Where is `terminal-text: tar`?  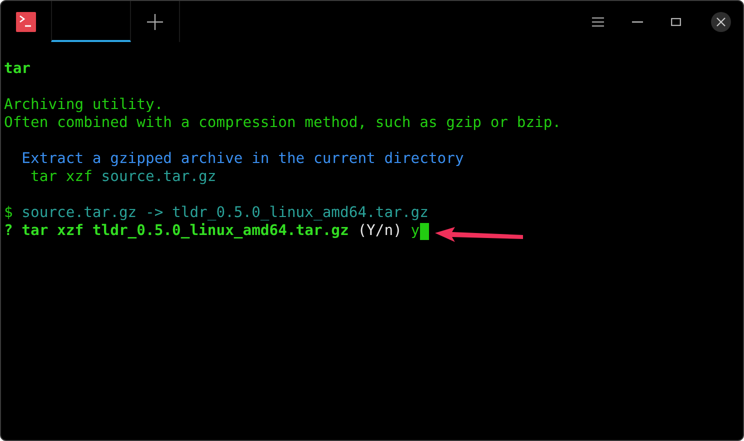 terminal-text: tar is located at coordinates (17, 69).